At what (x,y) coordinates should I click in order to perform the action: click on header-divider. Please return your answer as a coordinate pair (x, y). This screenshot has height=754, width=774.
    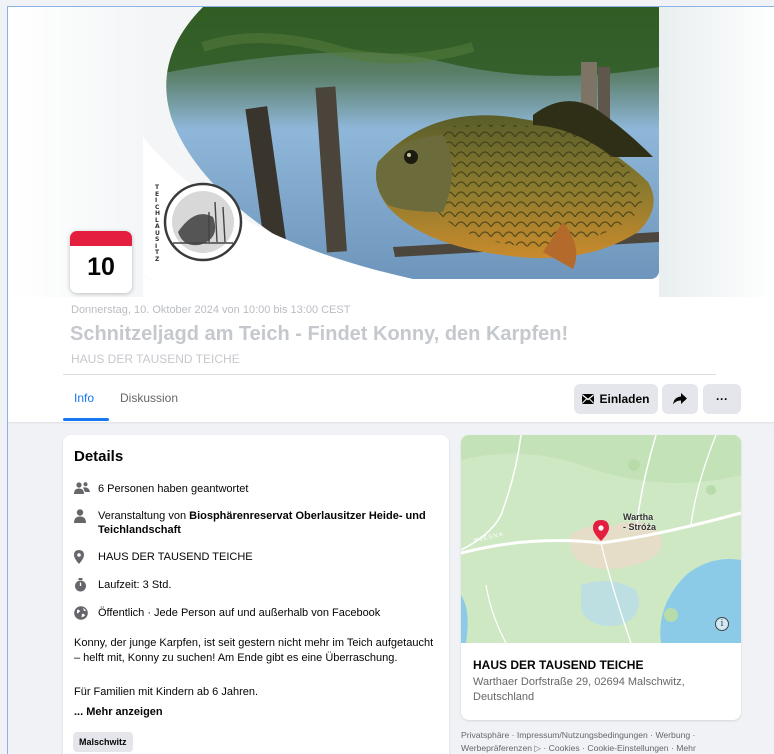
    Looking at the image, I should click on (389, 374).